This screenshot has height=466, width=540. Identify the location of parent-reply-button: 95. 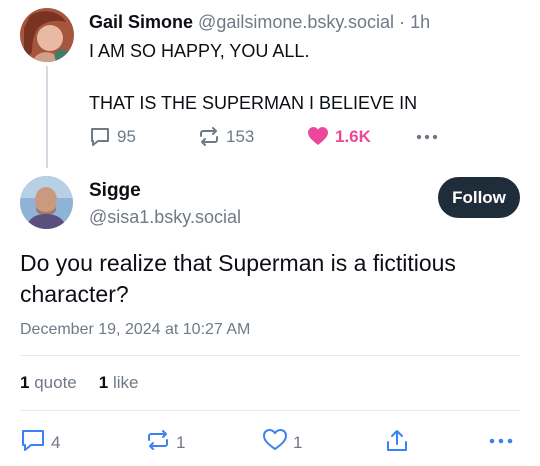
(112, 136).